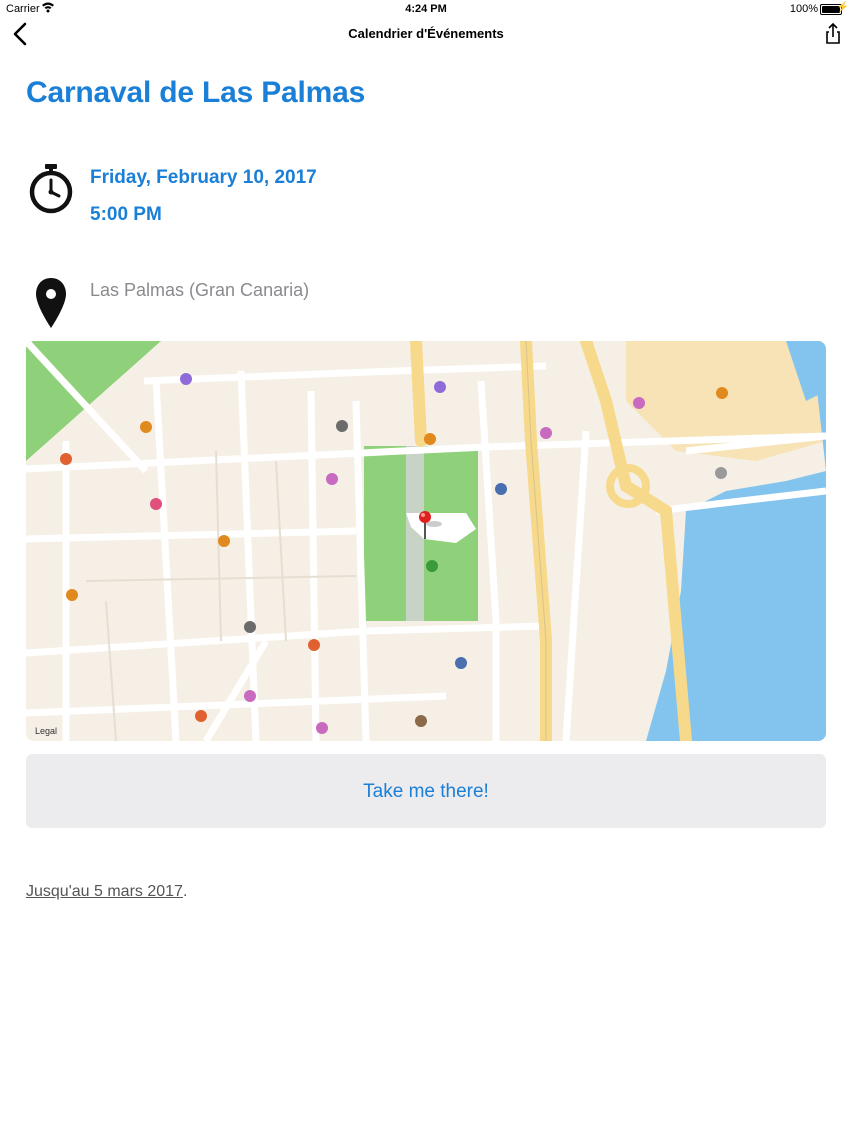 Image resolution: width=852 pixels, height=1136 pixels. What do you see at coordinates (126, 214) in the screenshot?
I see `event-time: 5:00 PM` at bounding box center [126, 214].